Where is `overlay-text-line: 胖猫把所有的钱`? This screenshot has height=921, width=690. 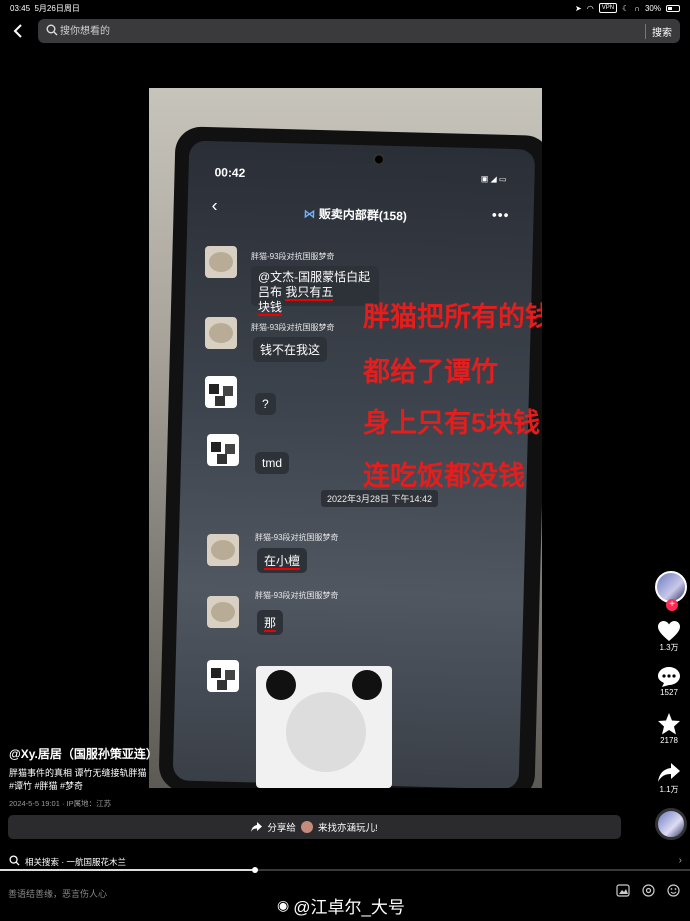 overlay-text-line: 胖猫把所有的钱 is located at coordinates (452, 317).